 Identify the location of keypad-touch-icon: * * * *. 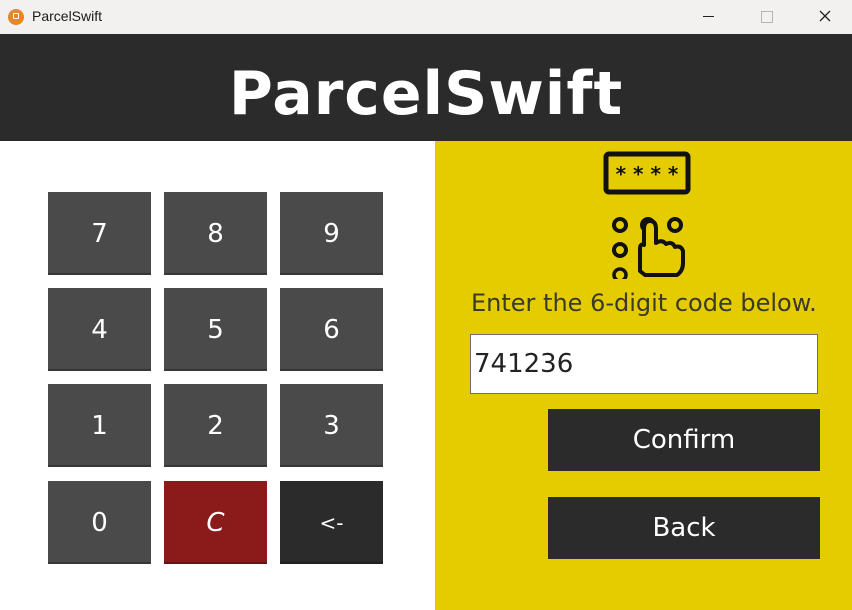
(647, 215).